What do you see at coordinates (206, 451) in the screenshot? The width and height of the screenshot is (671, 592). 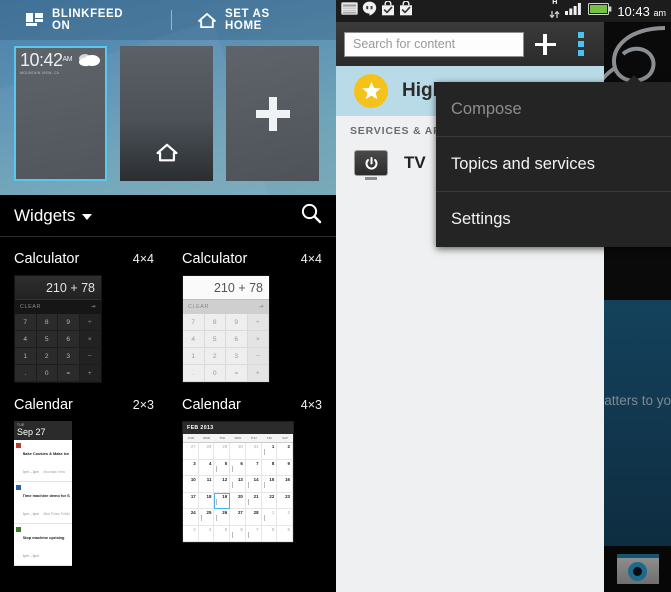 I see `calendar-day-cell: 28` at bounding box center [206, 451].